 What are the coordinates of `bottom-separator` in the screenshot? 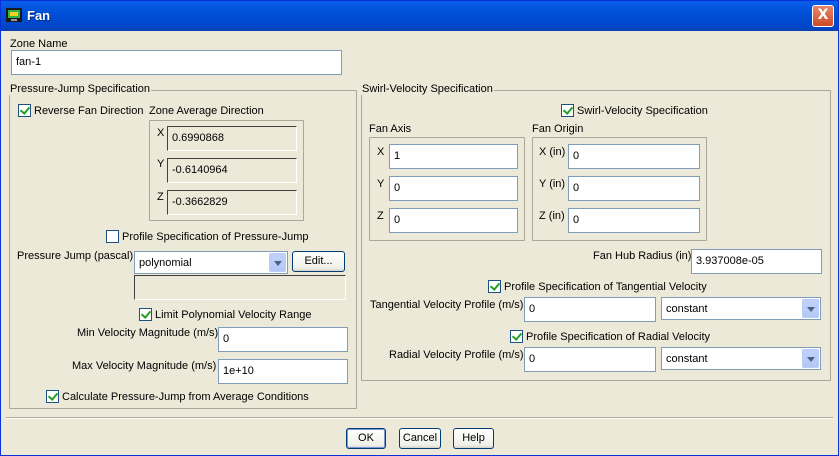 It's located at (419, 418).